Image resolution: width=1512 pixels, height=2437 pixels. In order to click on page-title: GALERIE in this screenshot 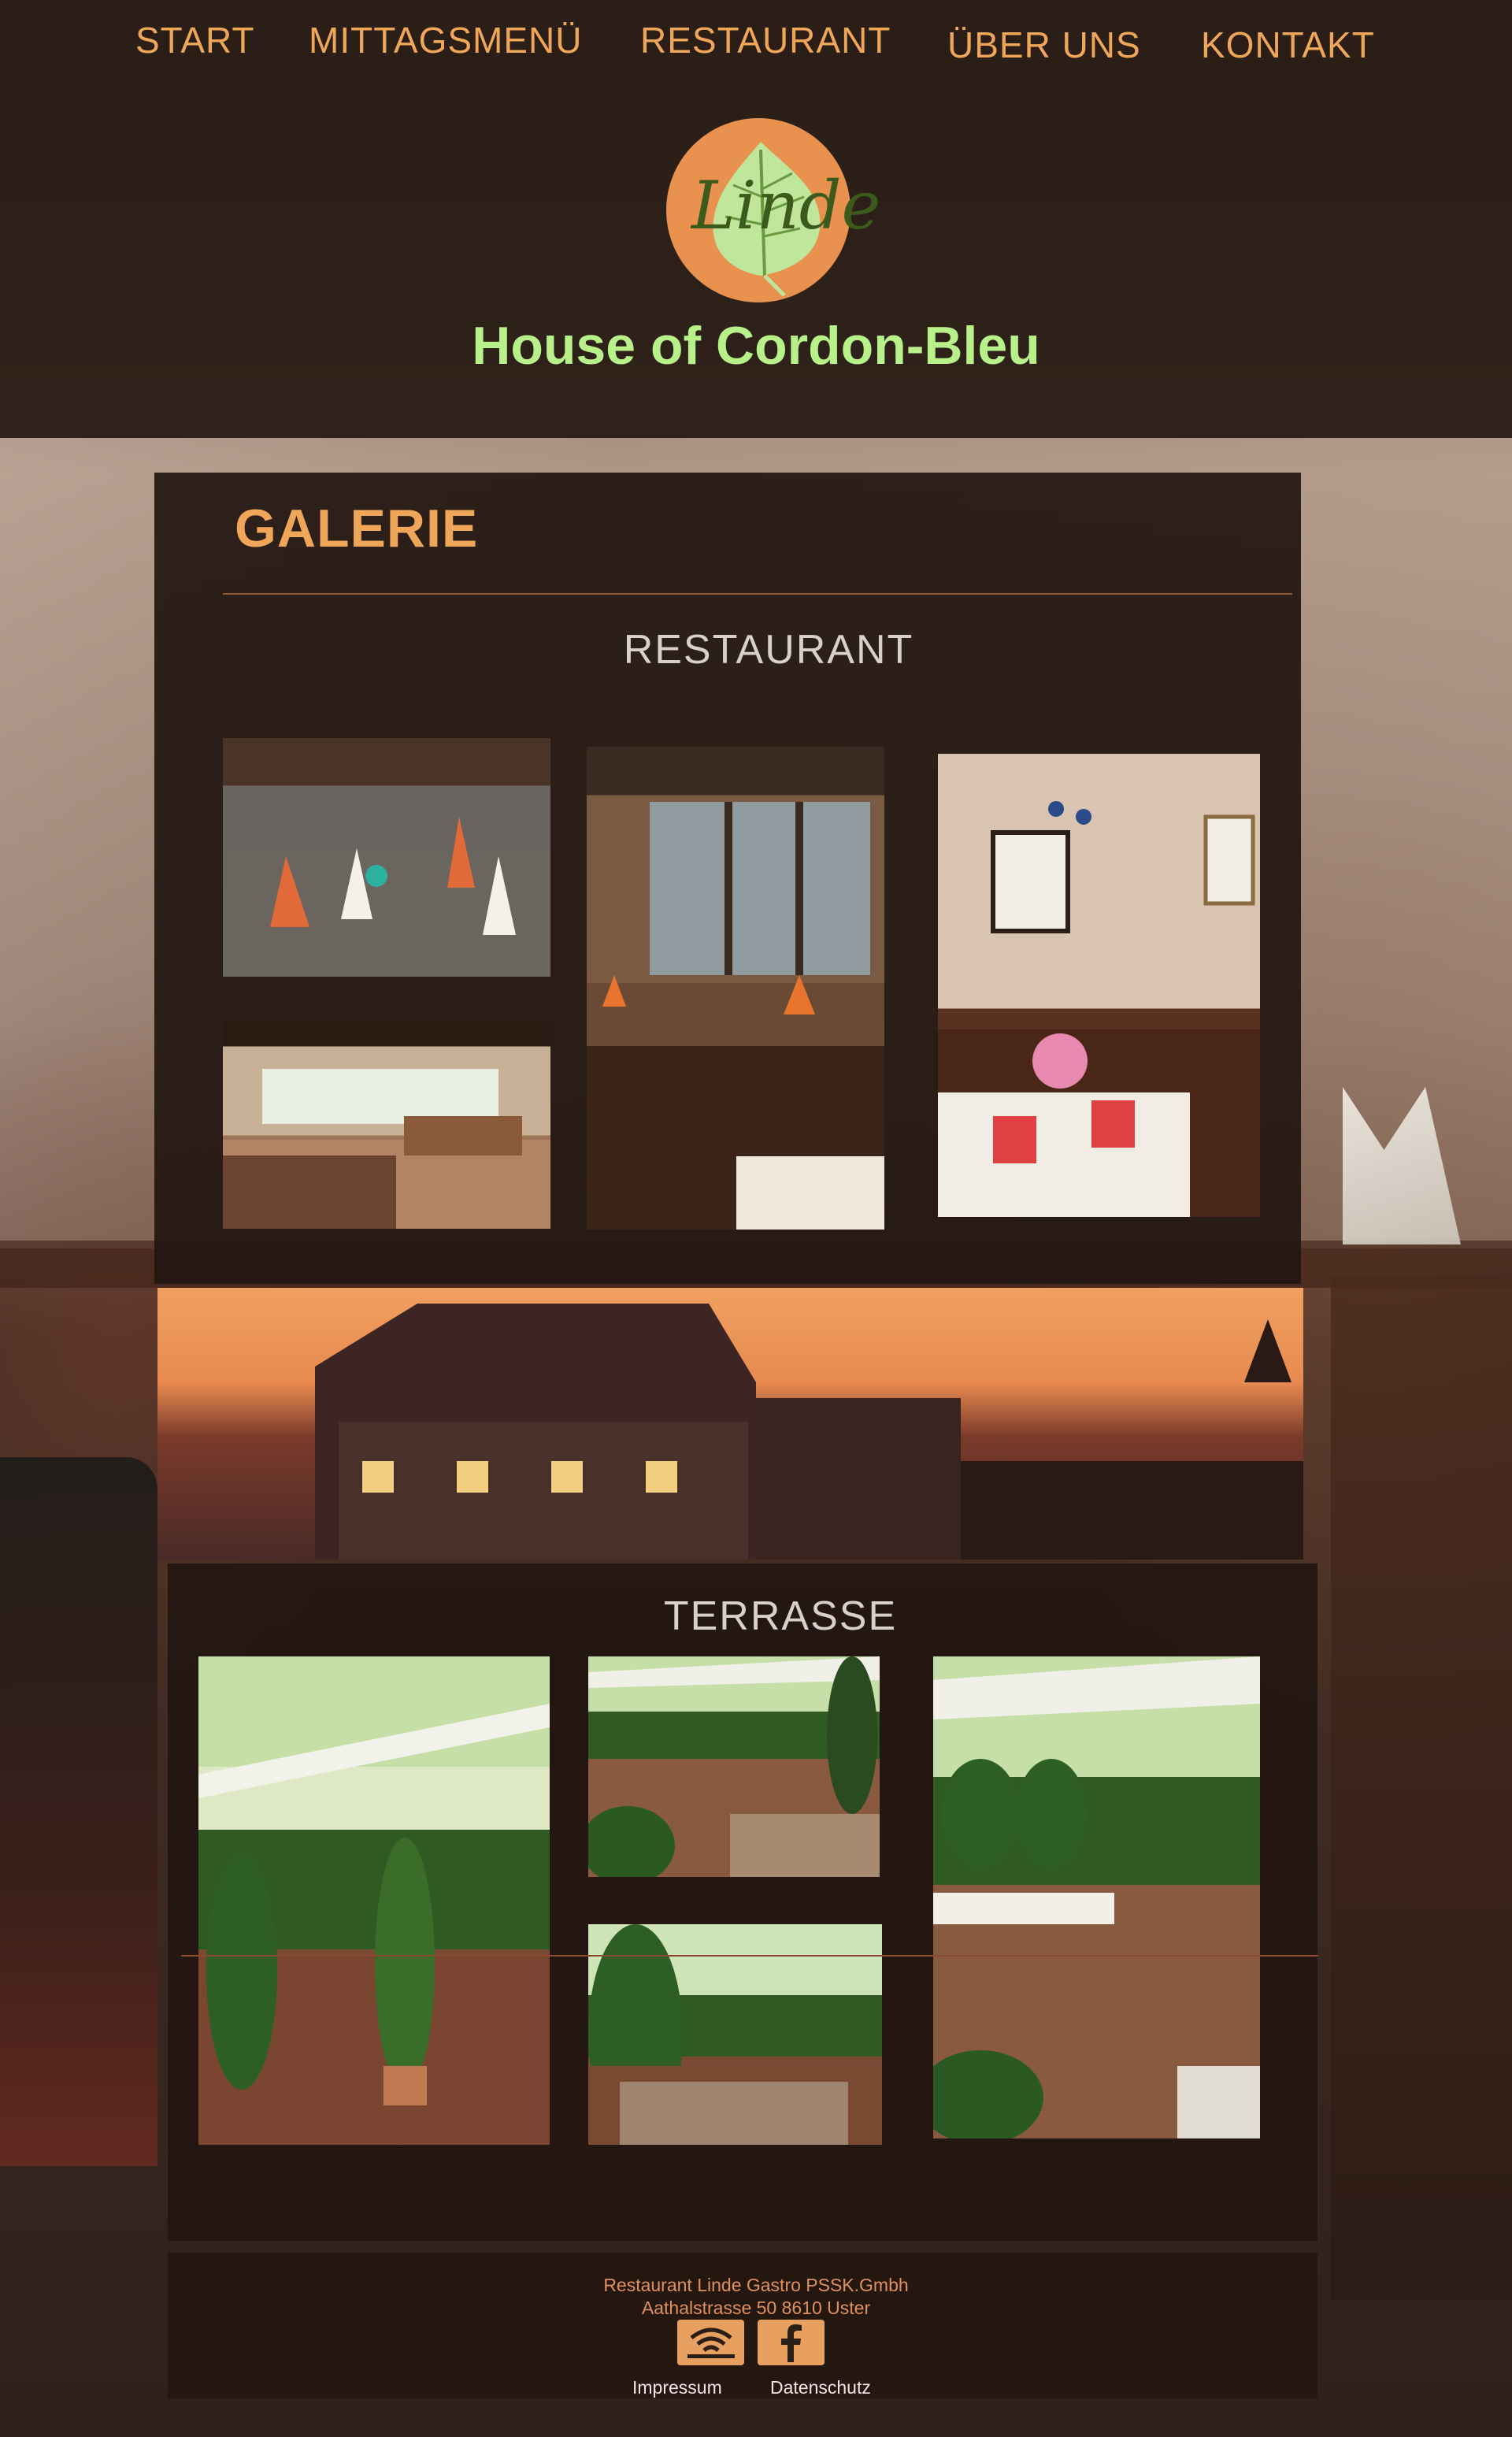, I will do `click(357, 528)`.